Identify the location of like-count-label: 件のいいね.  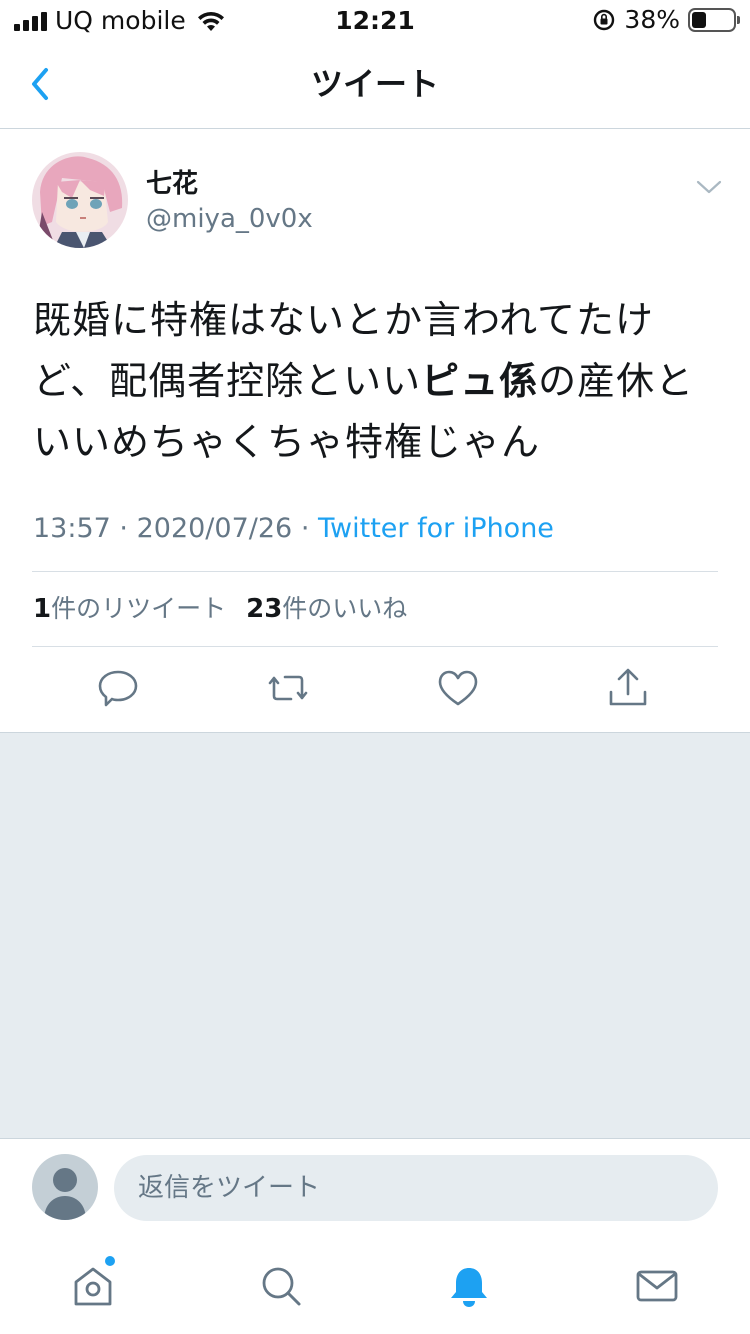
(345, 608).